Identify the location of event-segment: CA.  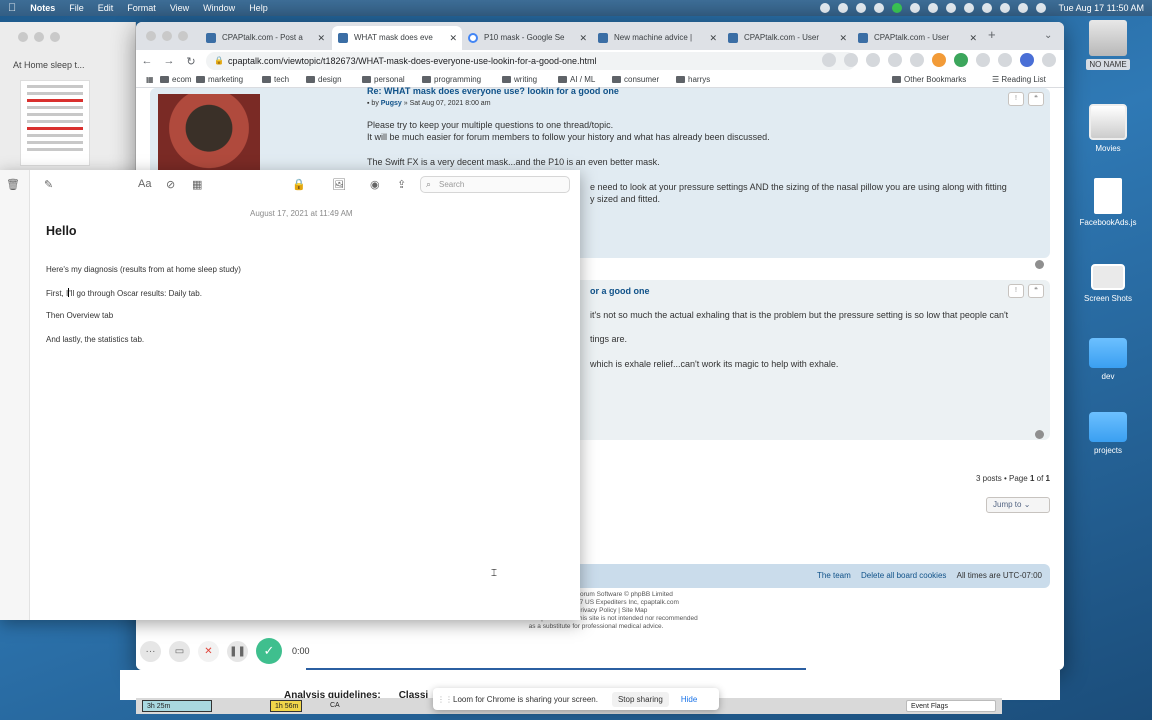
(346, 706).